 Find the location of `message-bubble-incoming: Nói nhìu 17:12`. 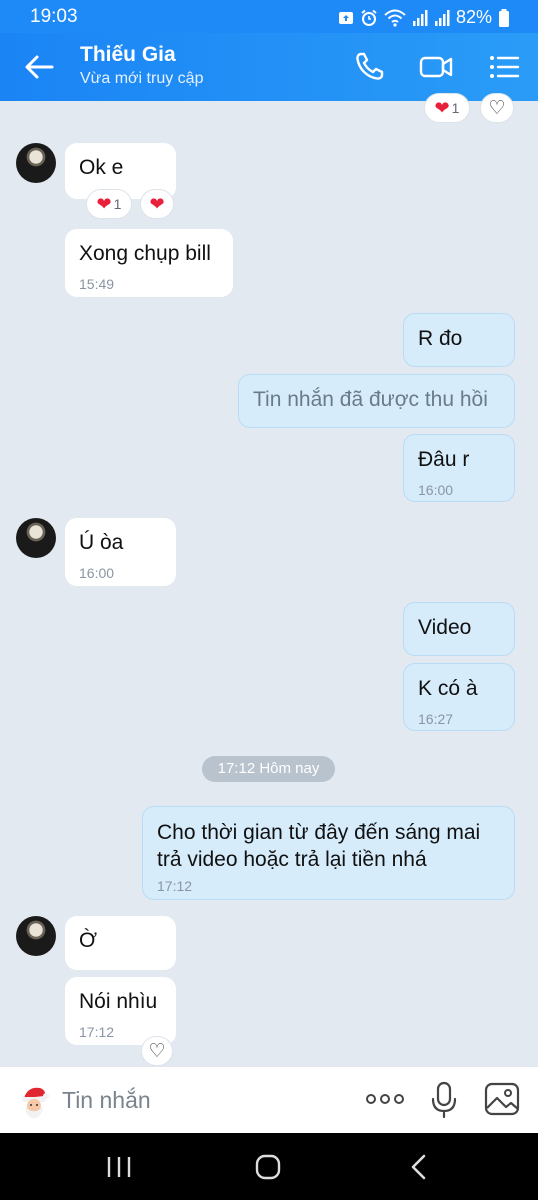

message-bubble-incoming: Nói nhìu 17:12 is located at coordinates (120, 1011).